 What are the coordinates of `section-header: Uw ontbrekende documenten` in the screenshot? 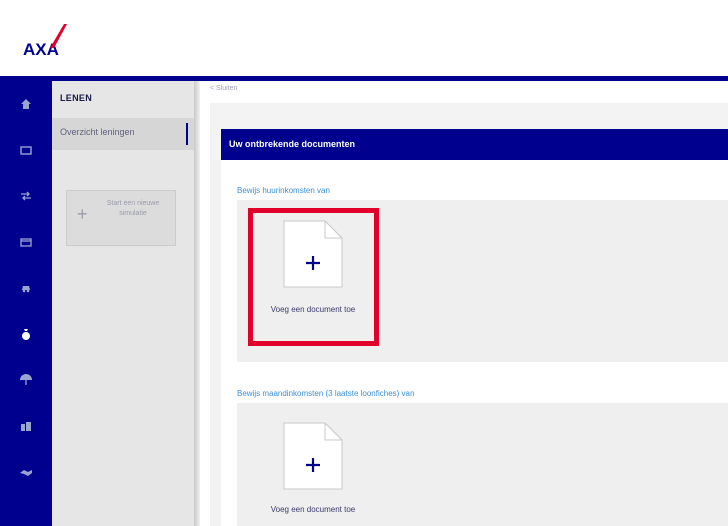 It's located at (474, 144).